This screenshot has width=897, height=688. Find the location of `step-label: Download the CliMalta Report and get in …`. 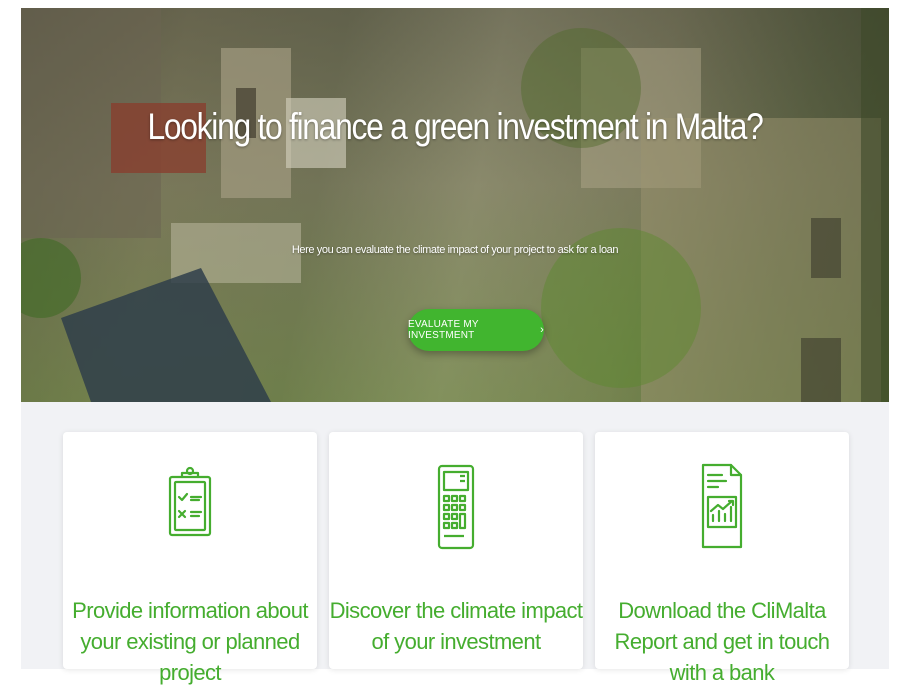

step-label: Download the CliMalta Report and get in … is located at coordinates (722, 641).